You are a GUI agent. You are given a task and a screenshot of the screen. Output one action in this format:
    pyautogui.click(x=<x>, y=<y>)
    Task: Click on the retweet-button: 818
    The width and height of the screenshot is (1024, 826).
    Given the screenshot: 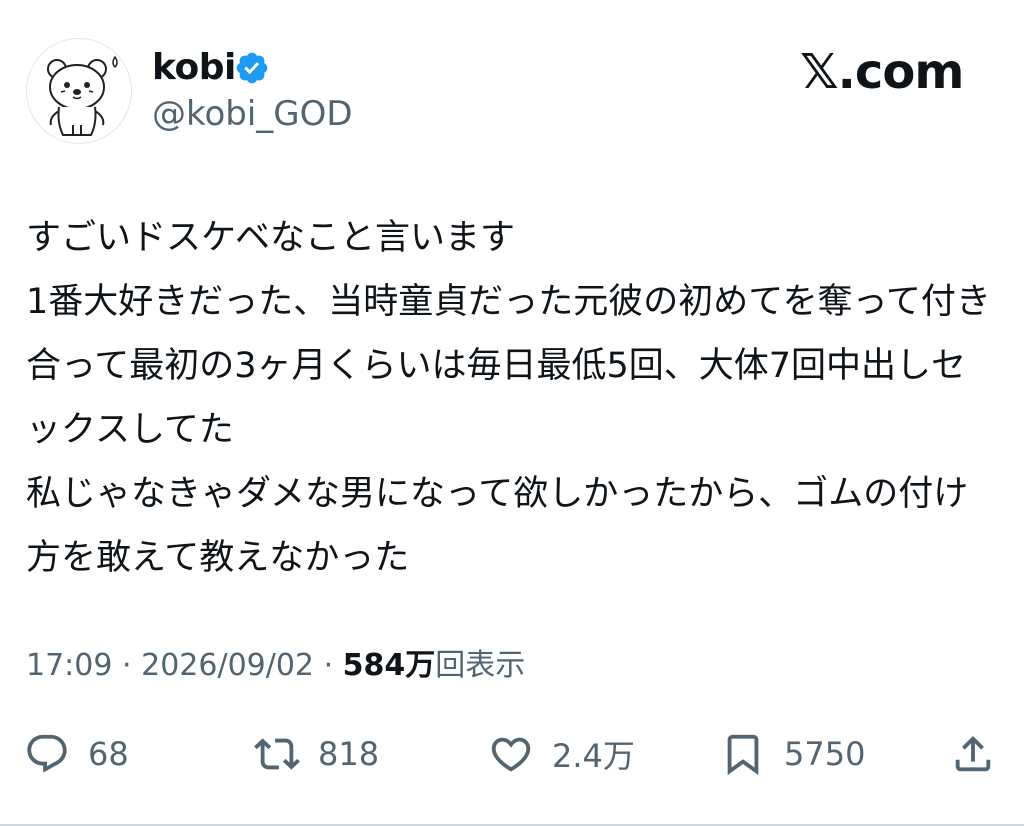 What is the action you would take?
    pyautogui.click(x=316, y=754)
    